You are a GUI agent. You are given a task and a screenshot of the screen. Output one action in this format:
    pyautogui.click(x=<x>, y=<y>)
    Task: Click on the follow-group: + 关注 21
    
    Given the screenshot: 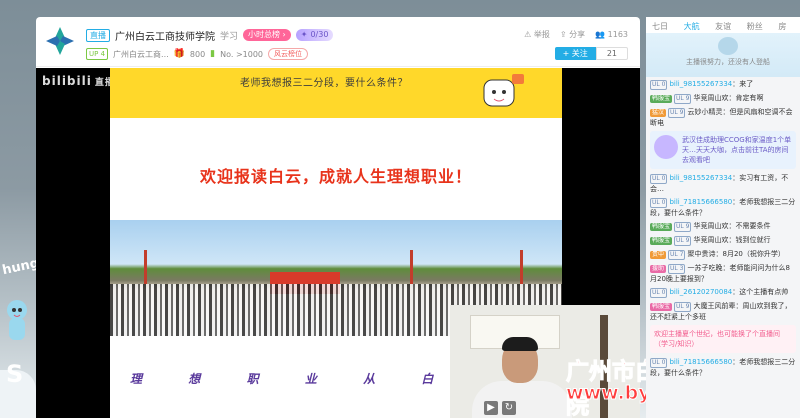 What is the action you would take?
    pyautogui.click(x=591, y=53)
    